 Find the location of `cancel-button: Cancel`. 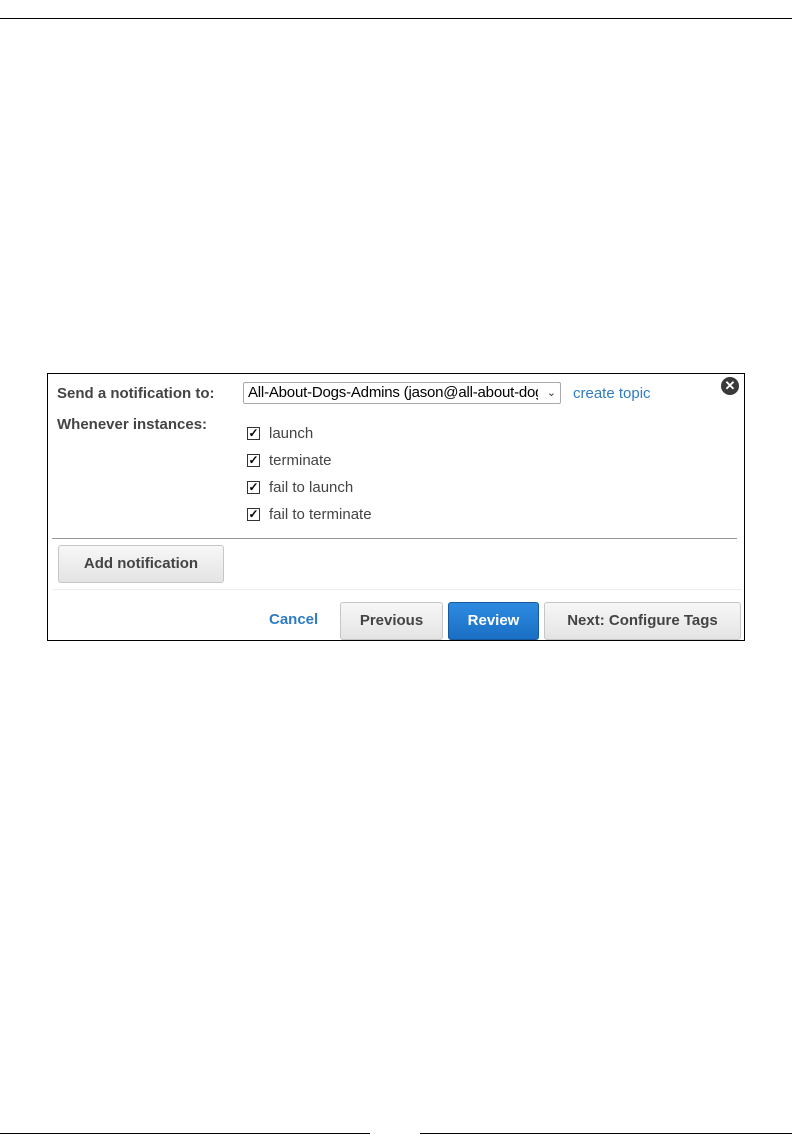

cancel-button: Cancel is located at coordinates (293, 619).